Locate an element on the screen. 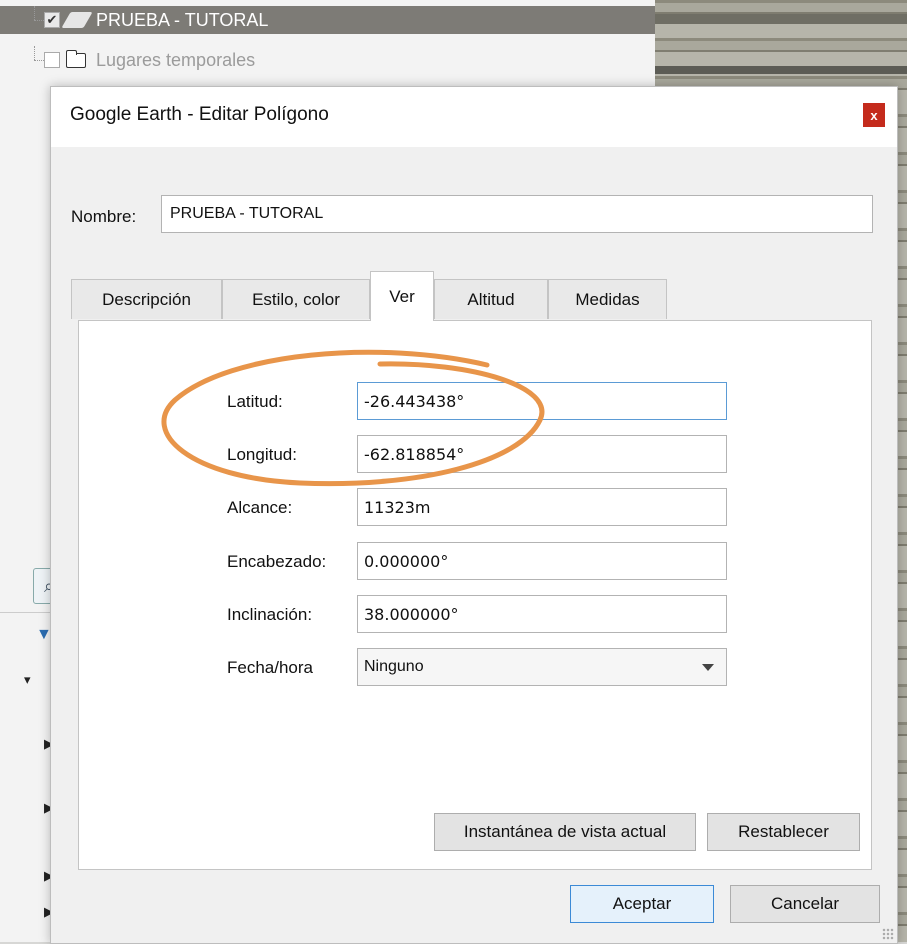 The height and width of the screenshot is (944, 907). longitude-input is located at coordinates (542, 454).